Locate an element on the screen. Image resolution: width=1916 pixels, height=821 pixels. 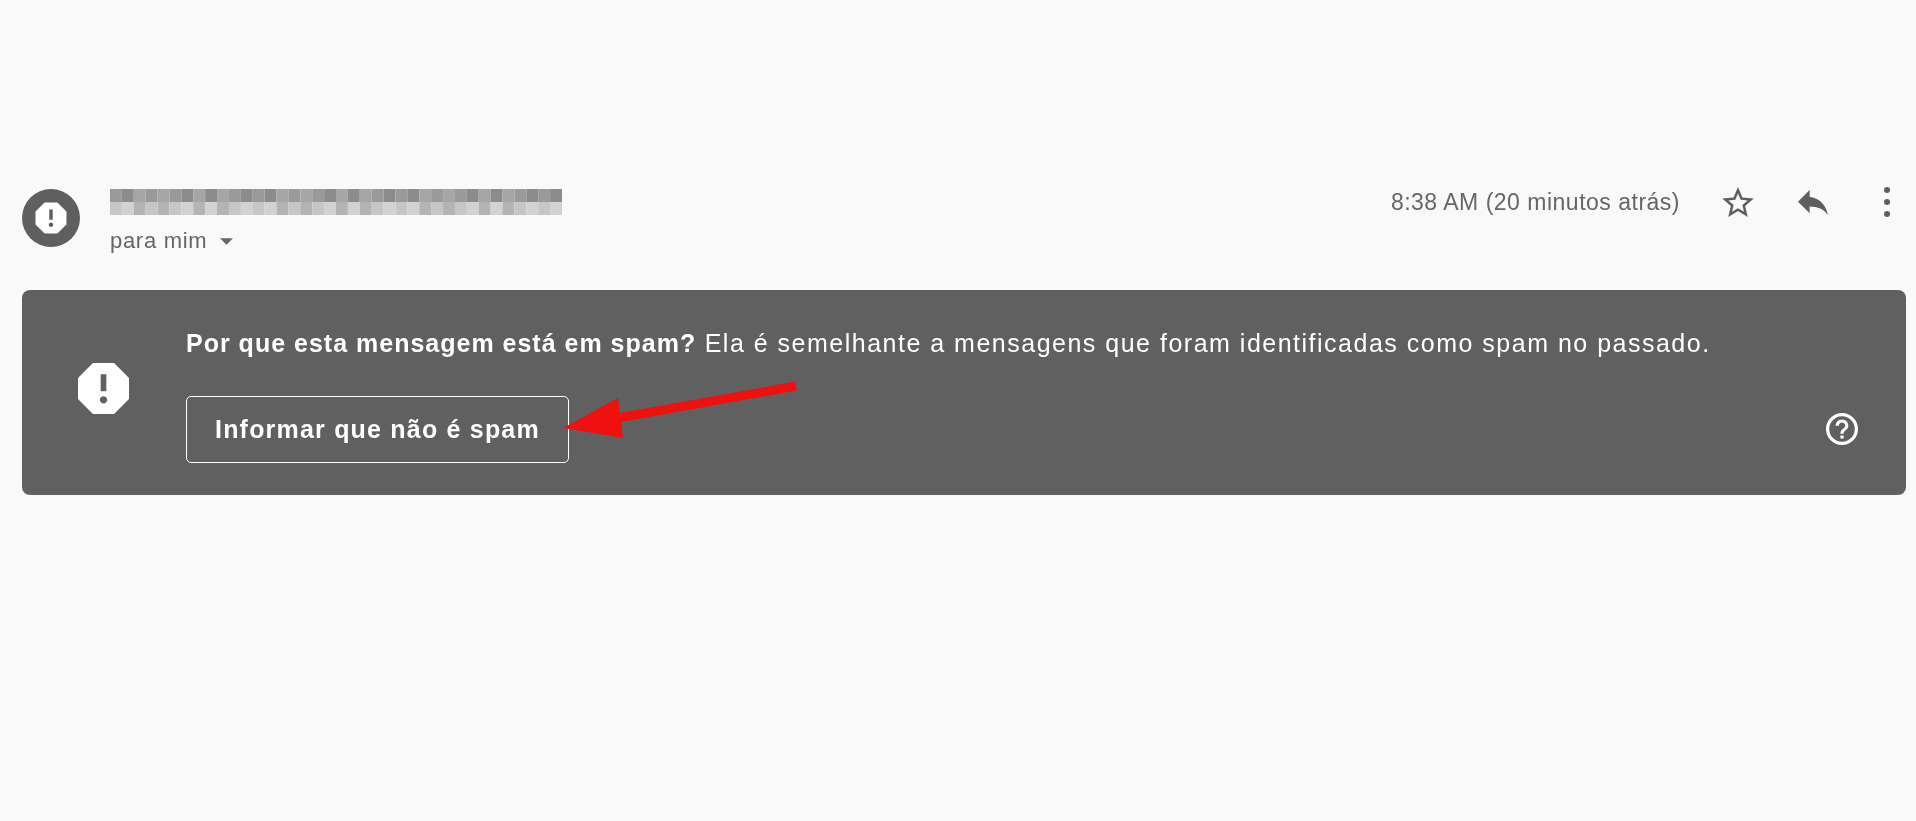
recipient-details-button: para mim is located at coordinates (172, 241).